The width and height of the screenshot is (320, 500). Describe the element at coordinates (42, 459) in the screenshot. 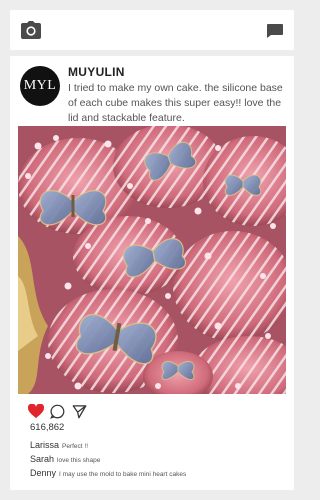

I see `comment-user: Sarah` at that location.